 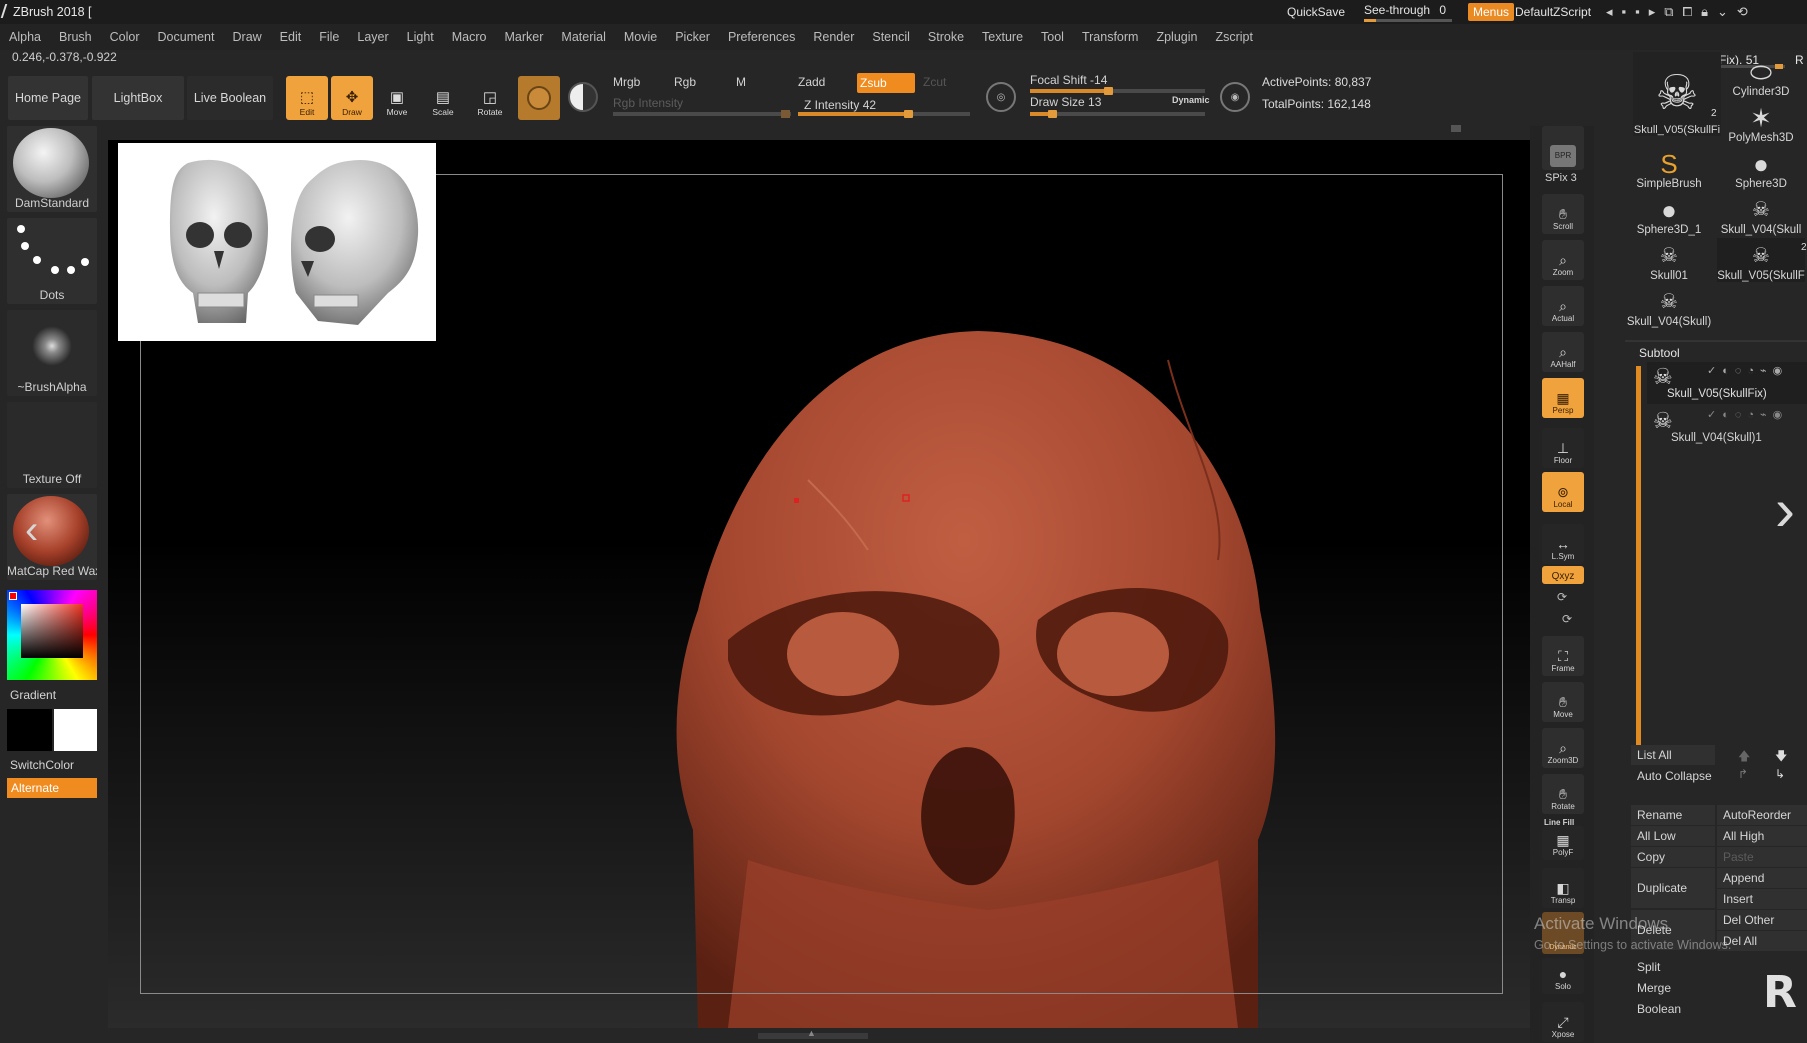 I want to click on focal-shift-slider, so click(x=1117, y=91).